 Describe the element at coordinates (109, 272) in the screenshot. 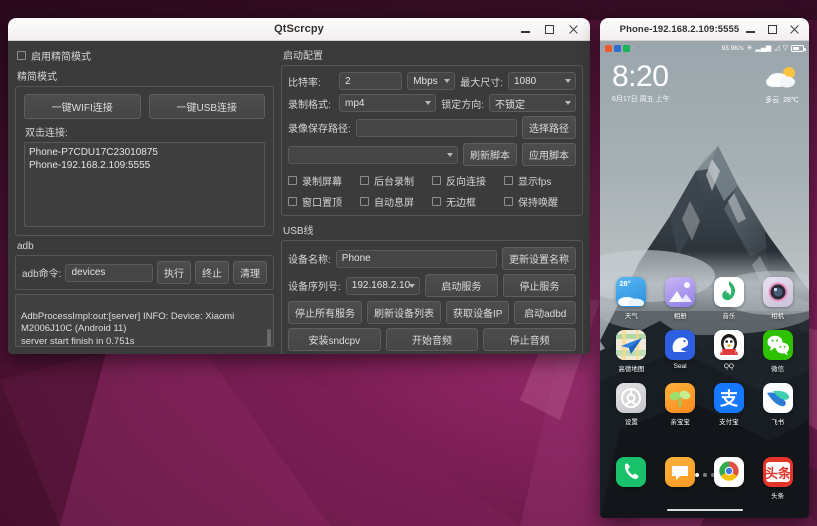

I see `adb-command-input: devices` at that location.